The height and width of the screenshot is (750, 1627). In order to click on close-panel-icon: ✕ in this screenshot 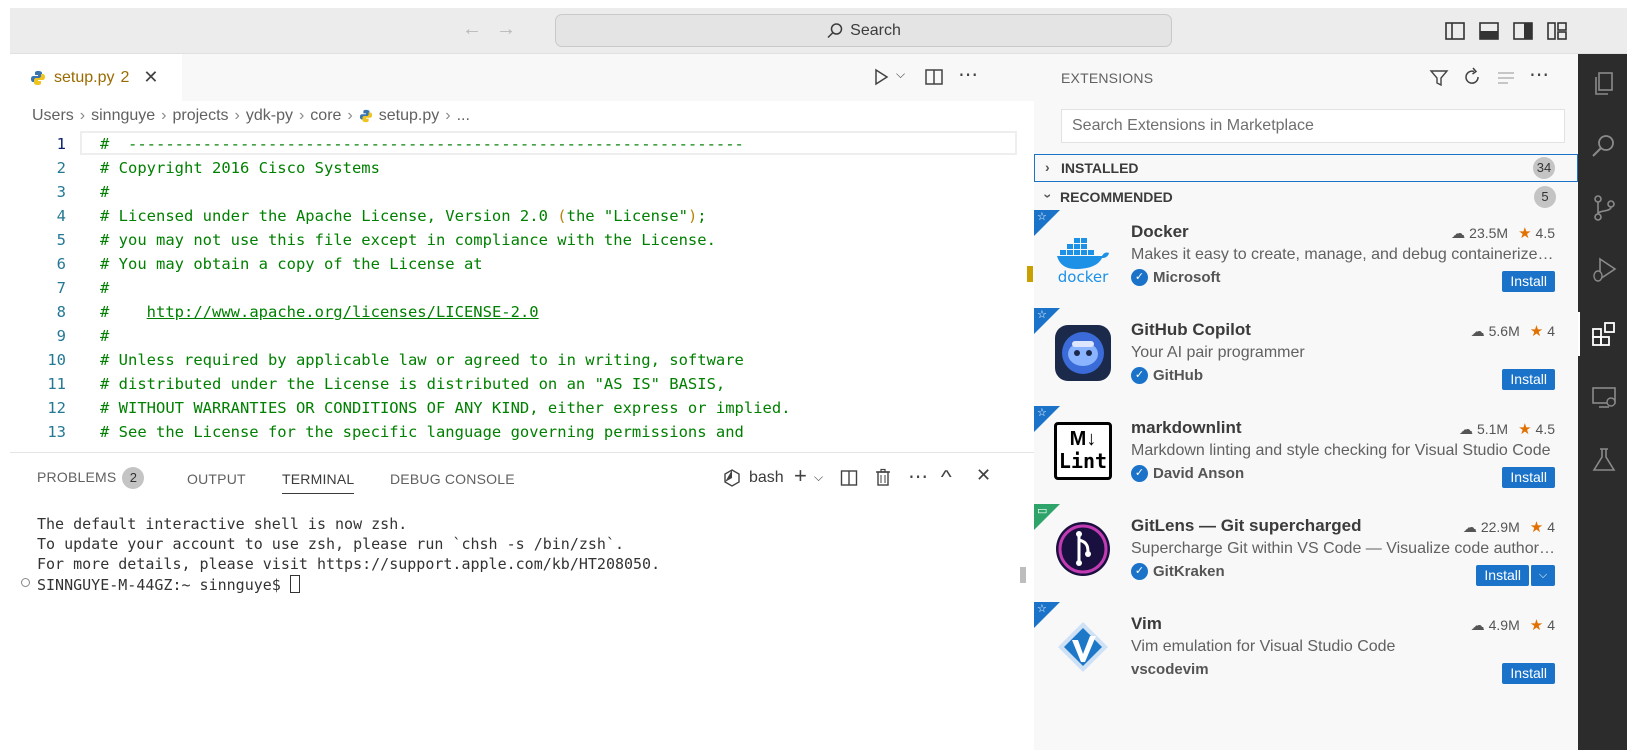, I will do `click(983, 475)`.